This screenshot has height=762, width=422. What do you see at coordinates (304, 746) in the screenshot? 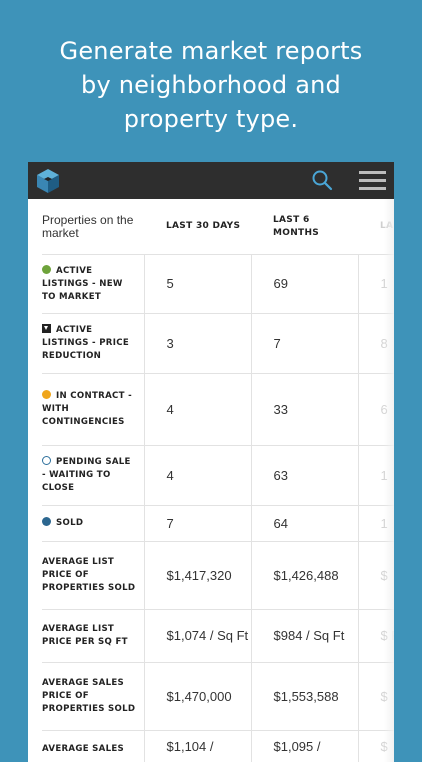
I see `table-cell: $1,095 /` at bounding box center [304, 746].